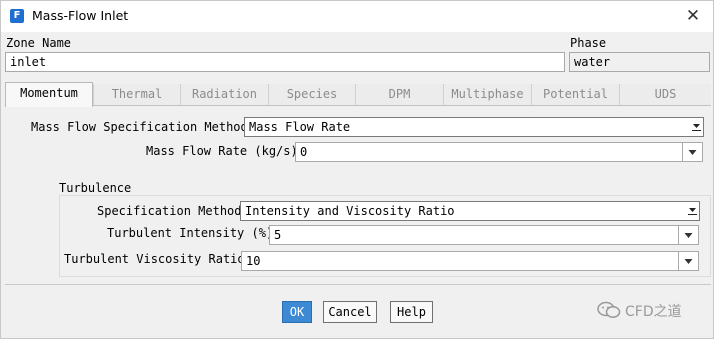 The image size is (714, 339). Describe the element at coordinates (588, 43) in the screenshot. I see `phase-label: Phase` at that location.